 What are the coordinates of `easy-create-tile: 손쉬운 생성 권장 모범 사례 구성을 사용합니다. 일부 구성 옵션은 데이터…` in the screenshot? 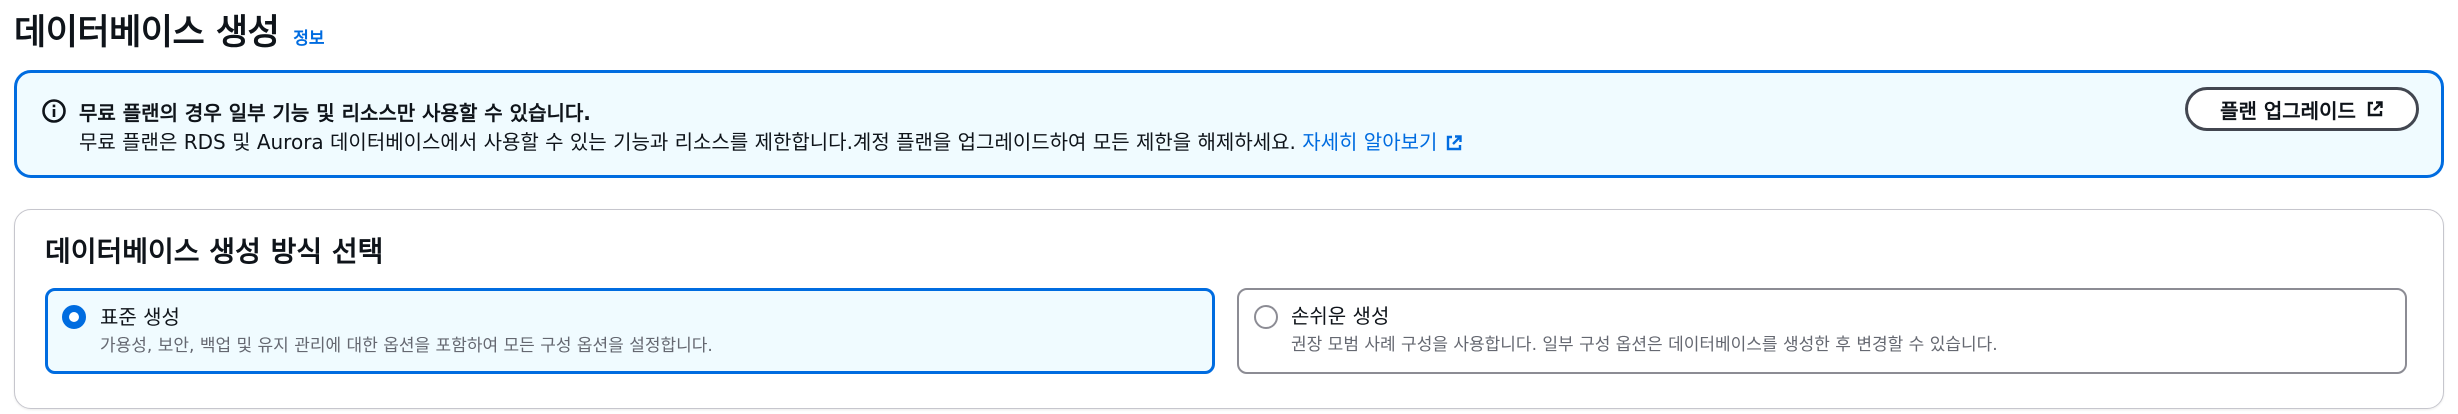 It's located at (1822, 331).